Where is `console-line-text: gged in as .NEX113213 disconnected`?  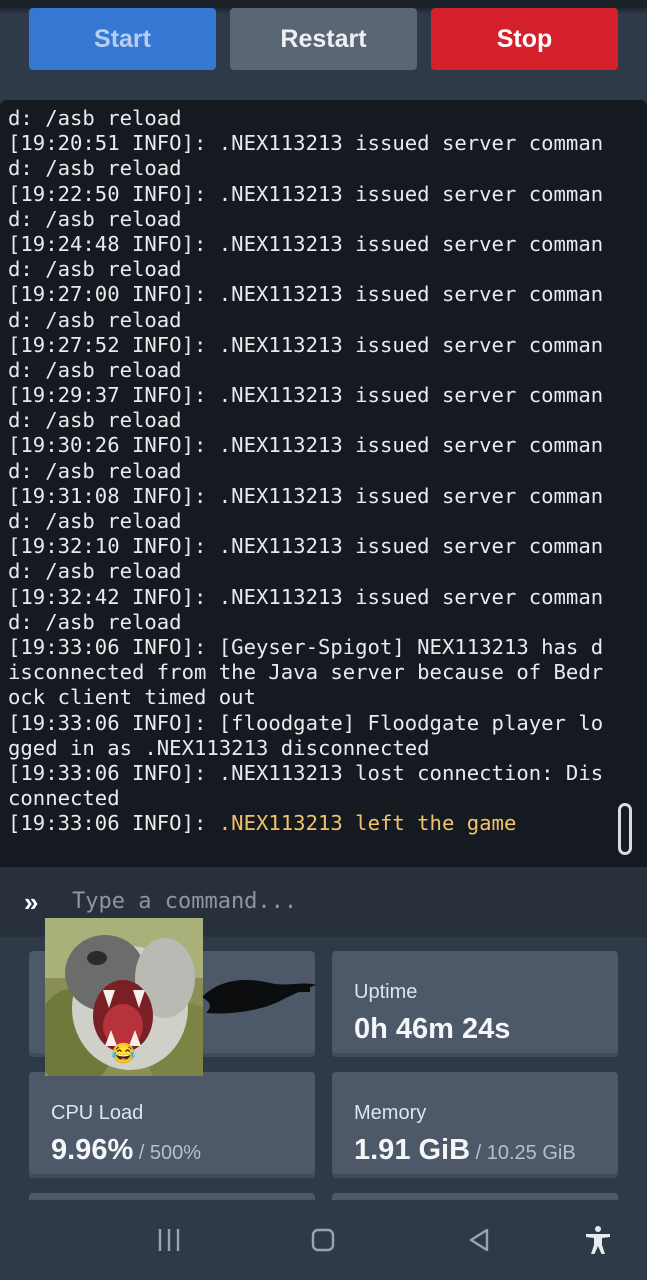 console-line-text: gged in as .NEX113213 disconnected is located at coordinates (219, 747).